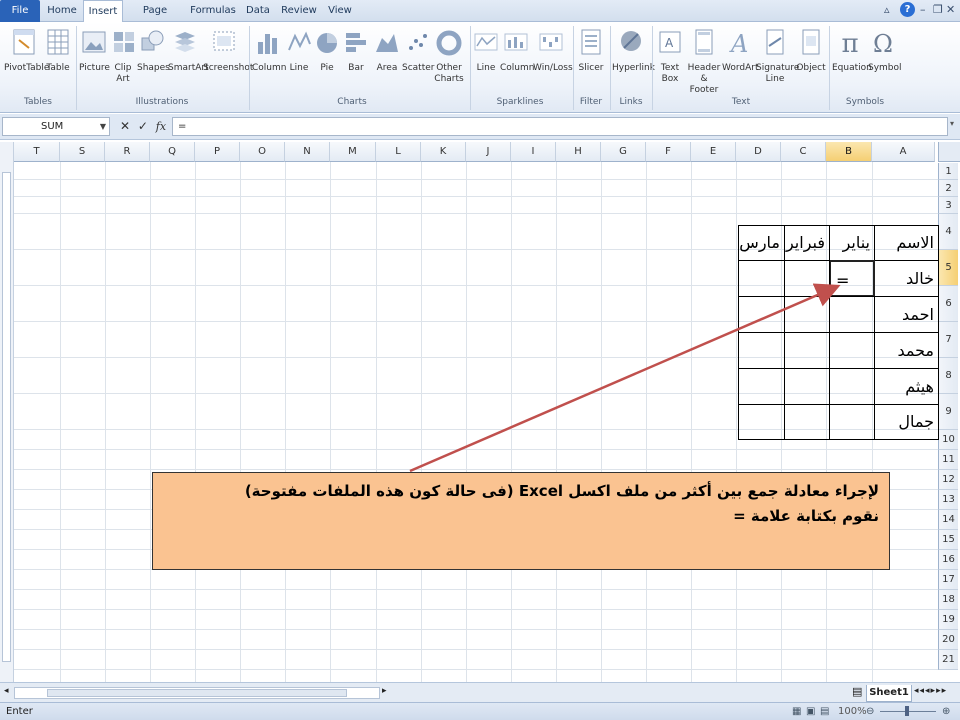 Image resolution: width=960 pixels, height=720 pixels. Describe the element at coordinates (449, 56) in the screenshot. I see `other-charts-button: Other Charts` at that location.